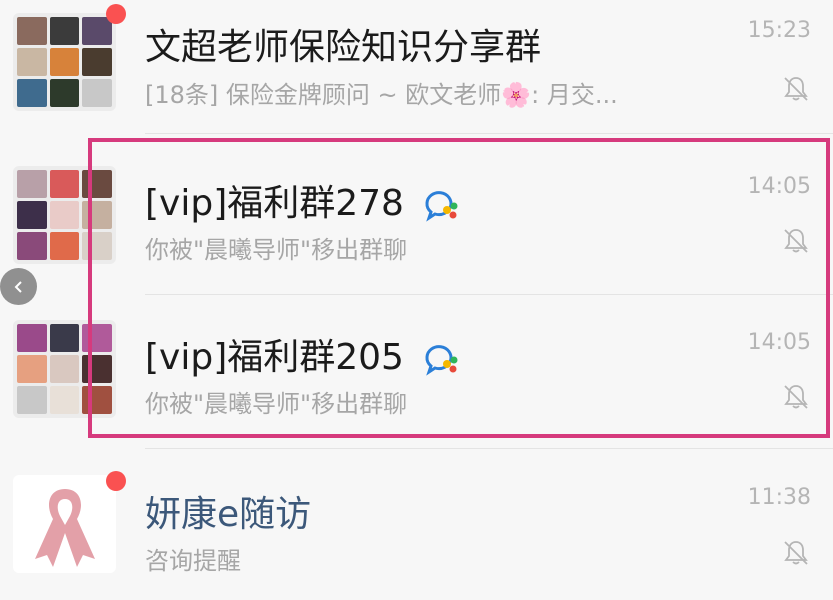 Image resolution: width=833 pixels, height=600 pixels. I want to click on chevron-left-icon, so click(18, 286).